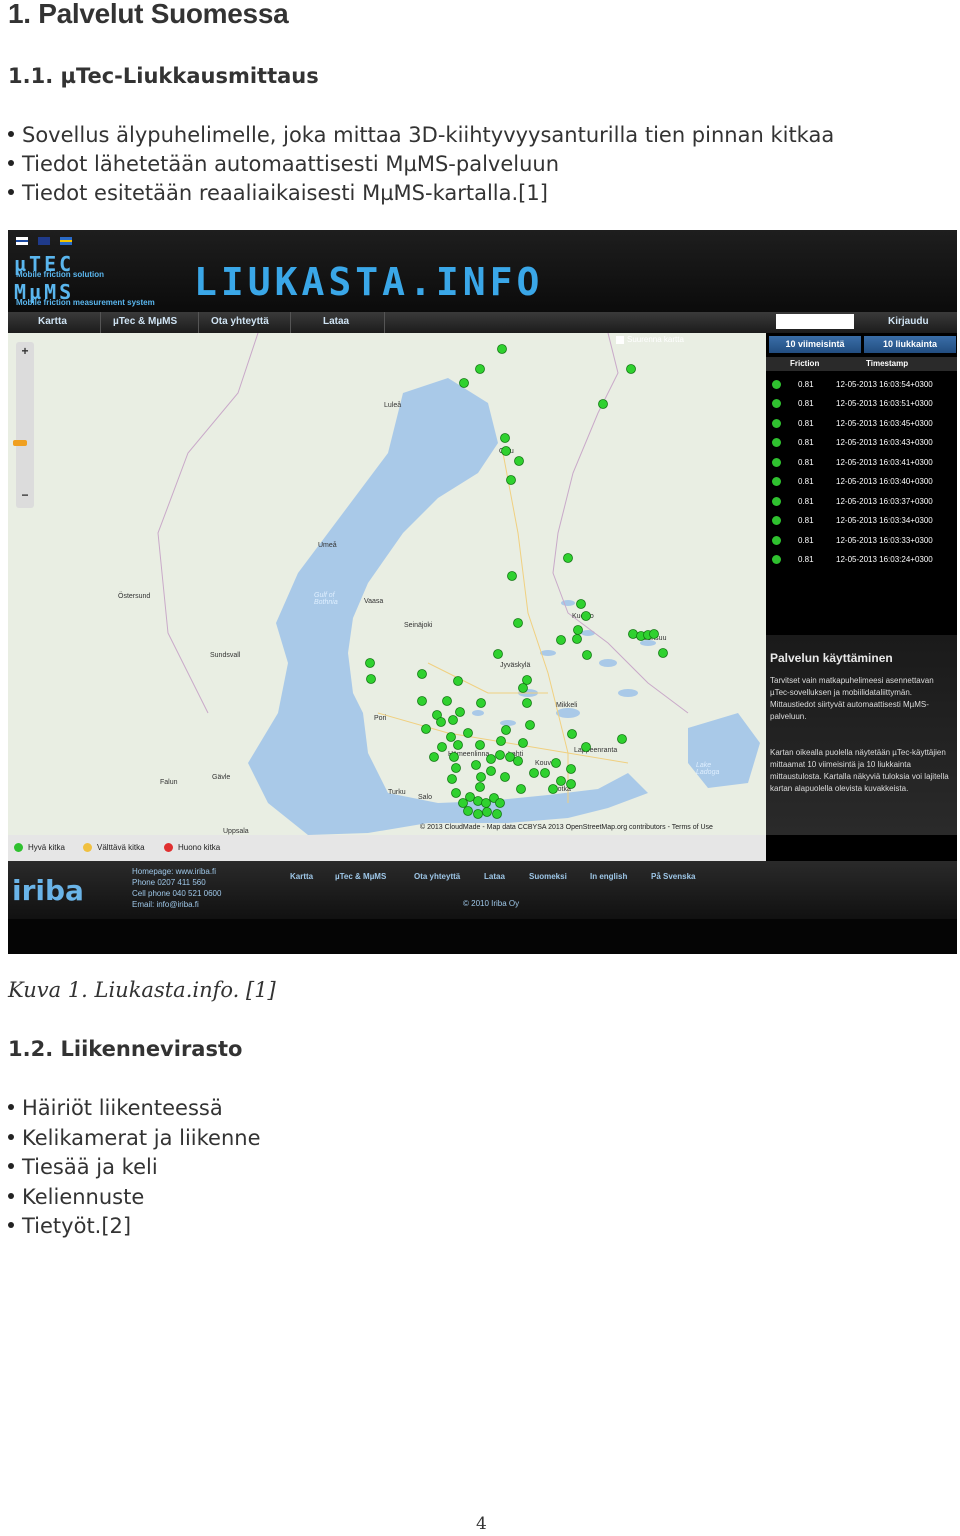  I want to click on table-row: 0.81 12-05-2013 16:03:54+0300, so click(861, 384).